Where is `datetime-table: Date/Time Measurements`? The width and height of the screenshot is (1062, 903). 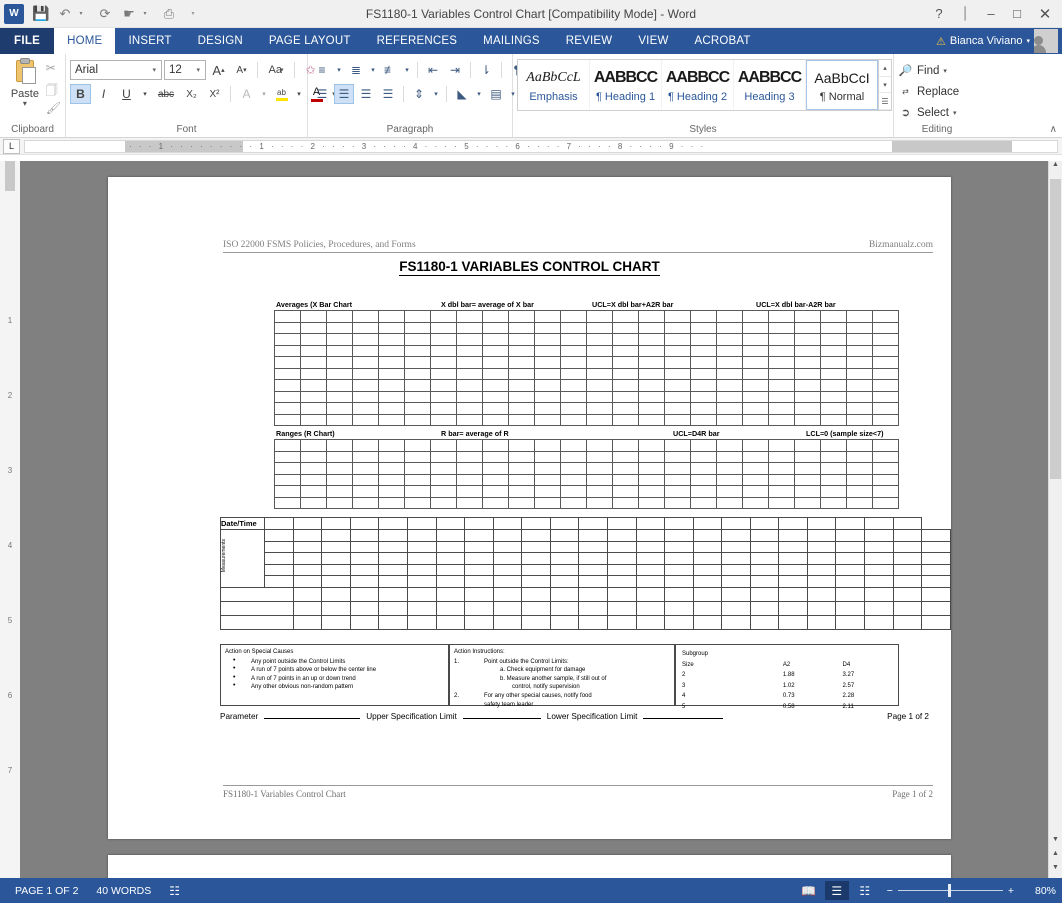 datetime-table: Date/Time Measurements is located at coordinates (585, 573).